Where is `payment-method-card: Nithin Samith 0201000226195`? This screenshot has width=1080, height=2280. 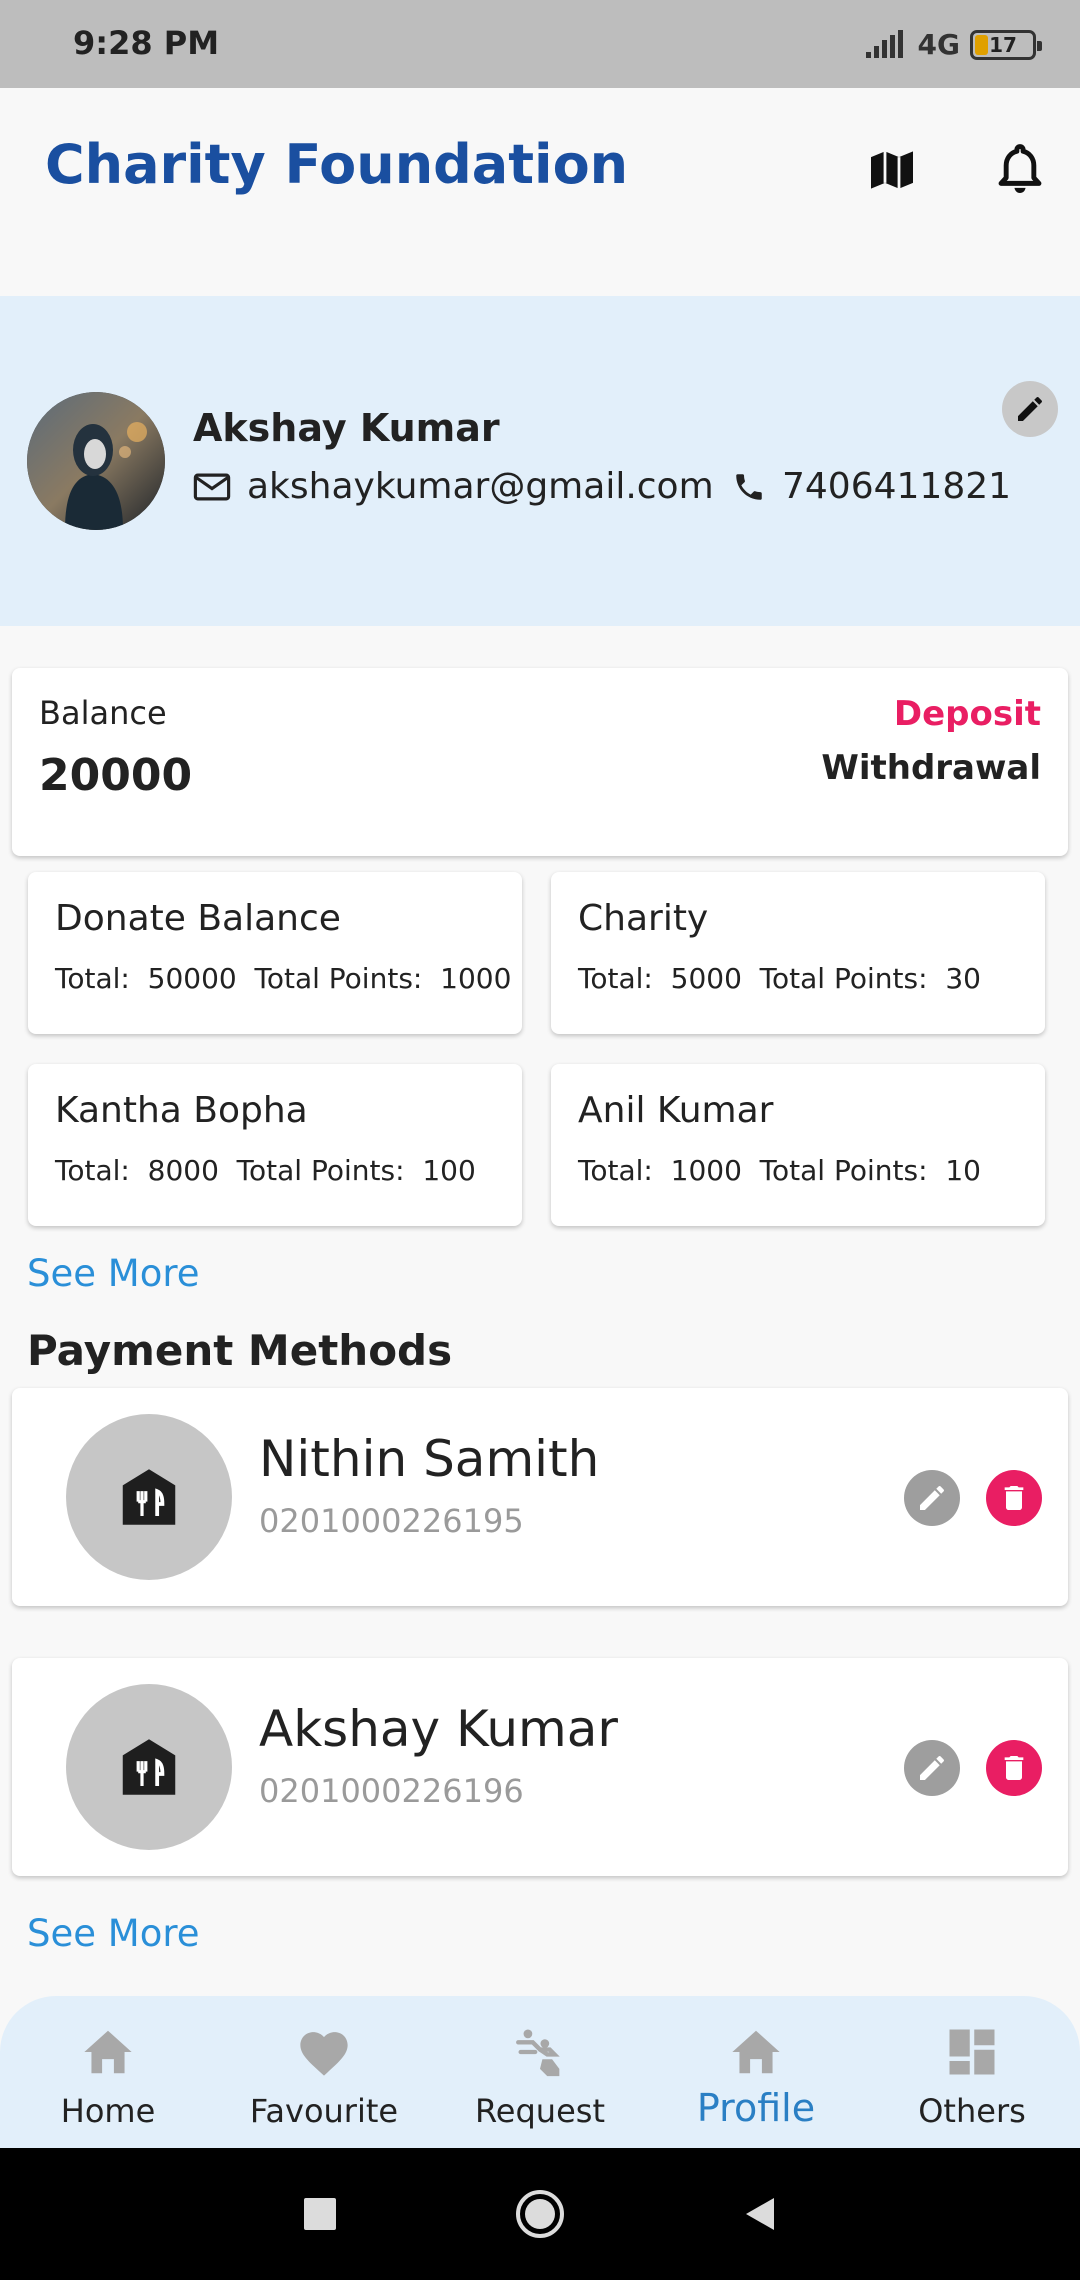
payment-method-card: Nithin Samith 0201000226195 is located at coordinates (540, 1497).